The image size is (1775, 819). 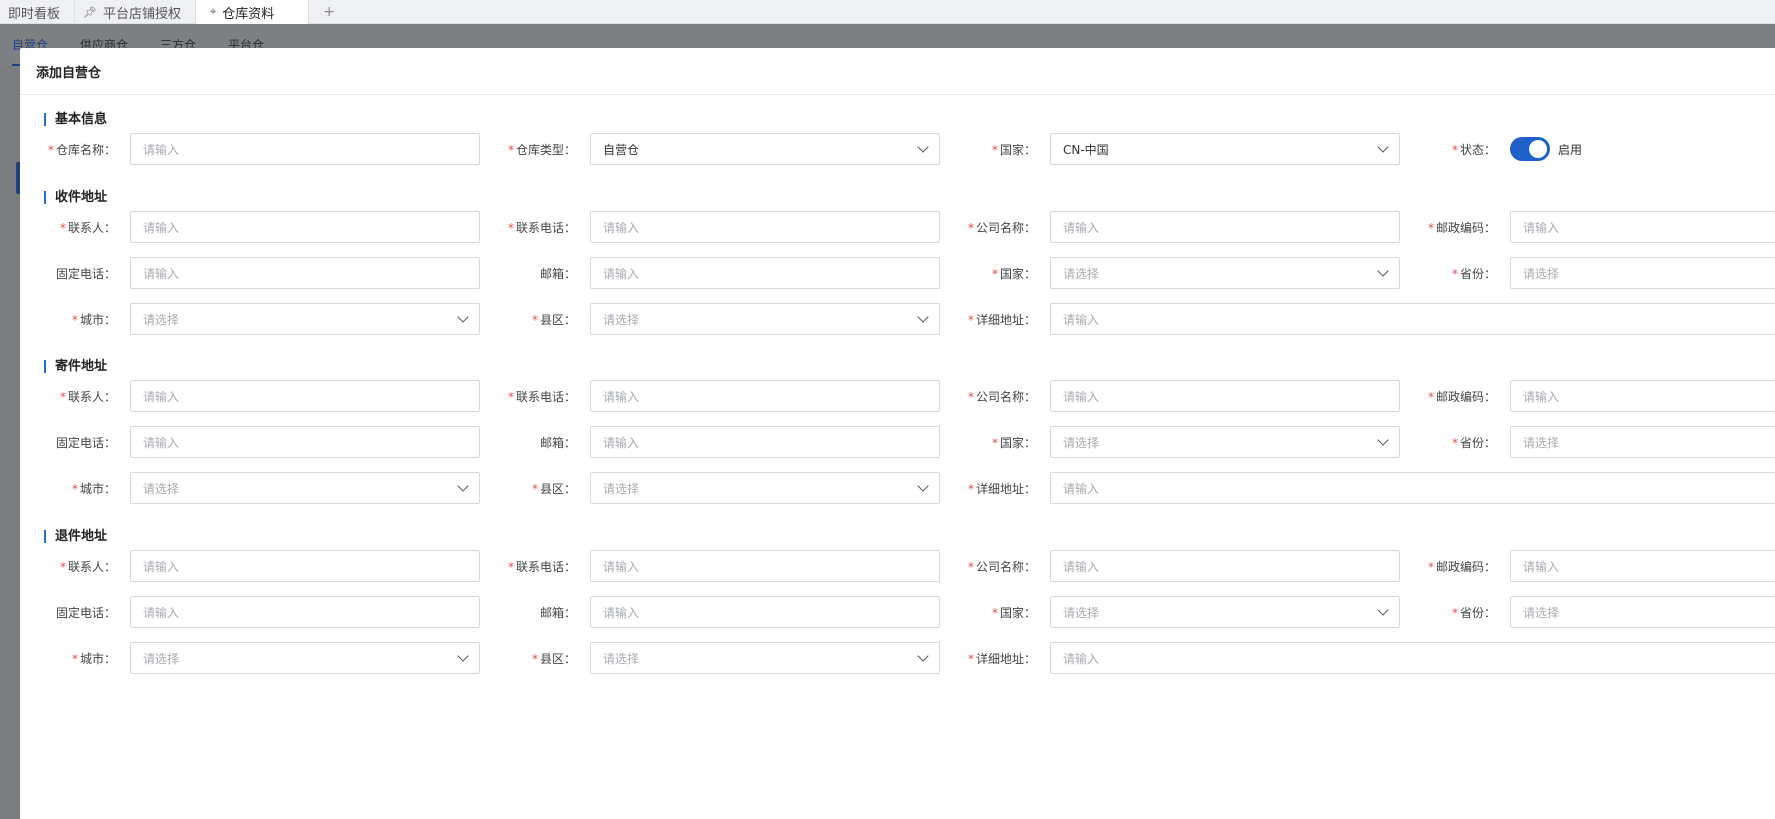 I want to click on field-warehouse-type: * 仓库类型： 自营仓, so click(x=710, y=149).